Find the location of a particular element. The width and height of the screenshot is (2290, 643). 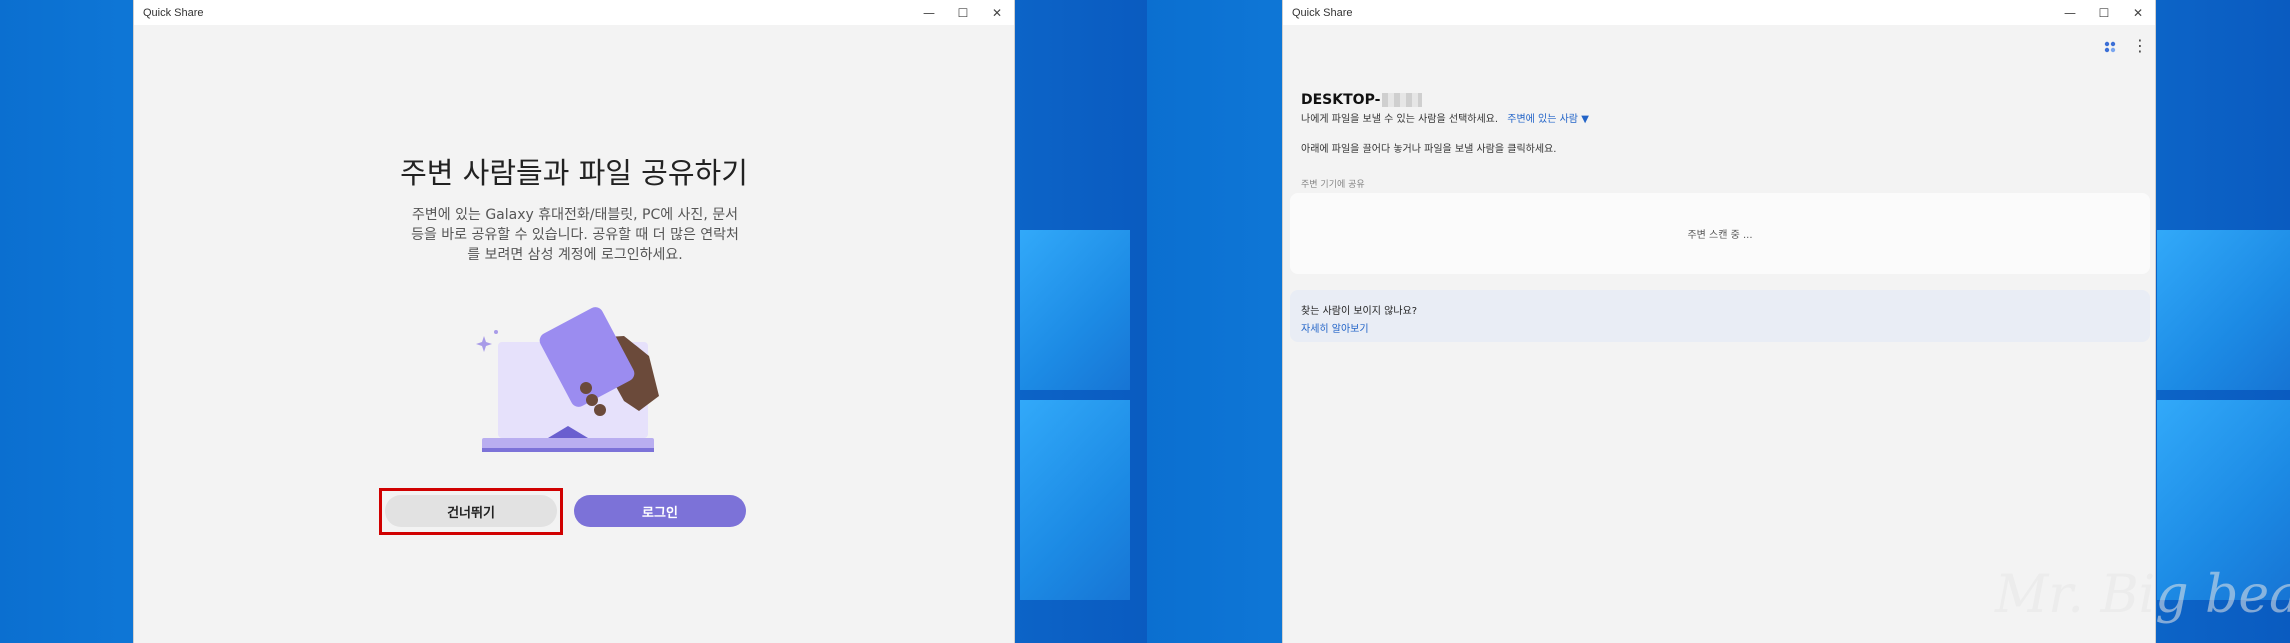

share-illustration is located at coordinates (567, 379).